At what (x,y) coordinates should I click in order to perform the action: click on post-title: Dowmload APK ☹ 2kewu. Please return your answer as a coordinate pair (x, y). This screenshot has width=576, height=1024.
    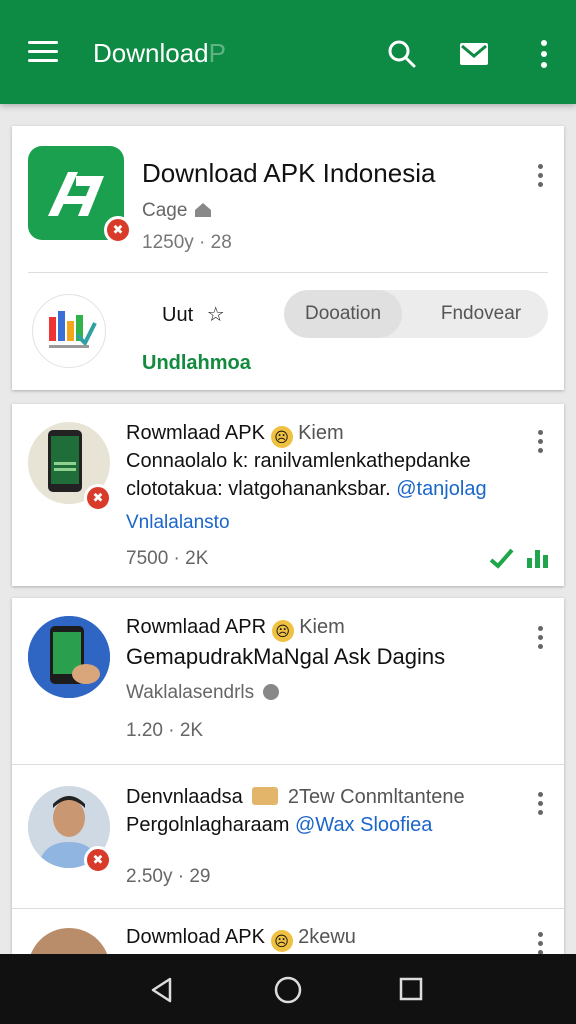
    Looking at the image, I should click on (241, 939).